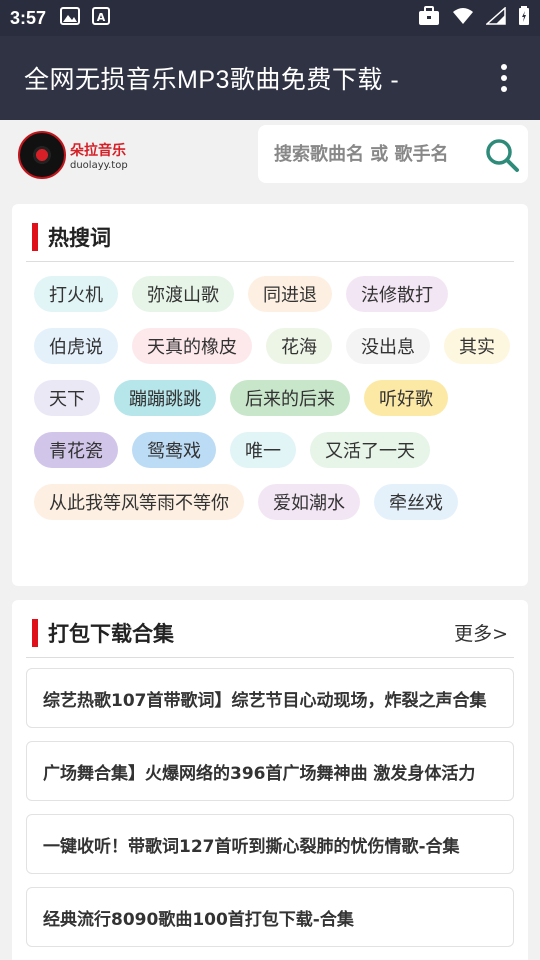  What do you see at coordinates (198, 919) in the screenshot?
I see `pack-item-title: 经典流行8090歌曲100首打包下载-合集` at bounding box center [198, 919].